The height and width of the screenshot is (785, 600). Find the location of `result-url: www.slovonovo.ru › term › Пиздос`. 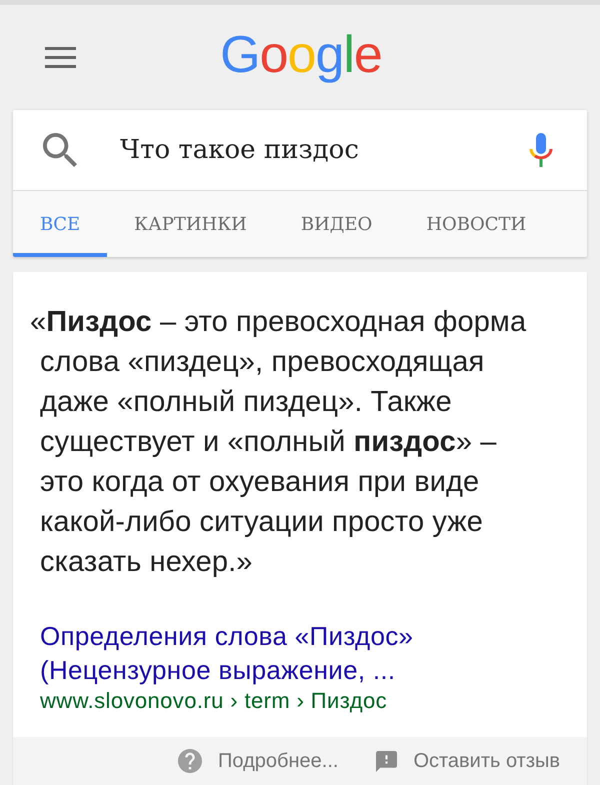

result-url: www.slovonovo.ru › term › Пиздос is located at coordinates (213, 701).